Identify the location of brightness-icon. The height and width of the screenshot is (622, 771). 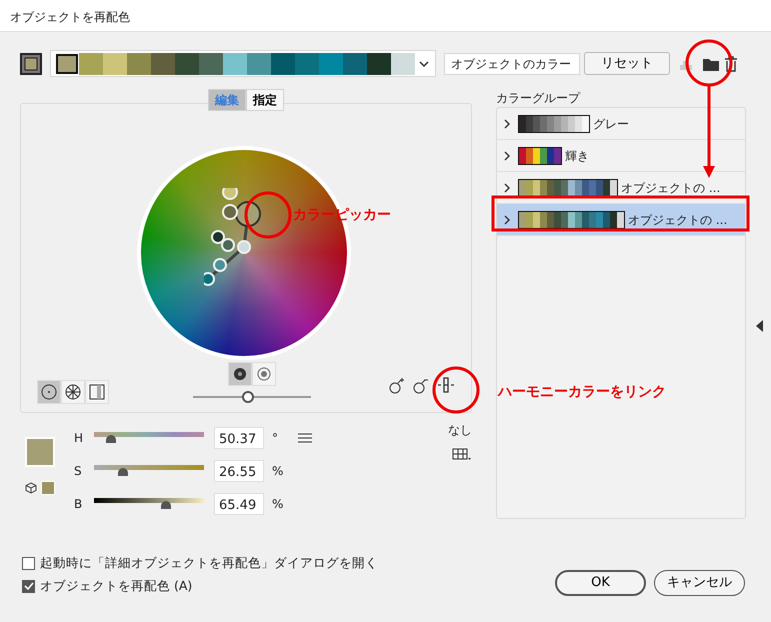
(240, 374).